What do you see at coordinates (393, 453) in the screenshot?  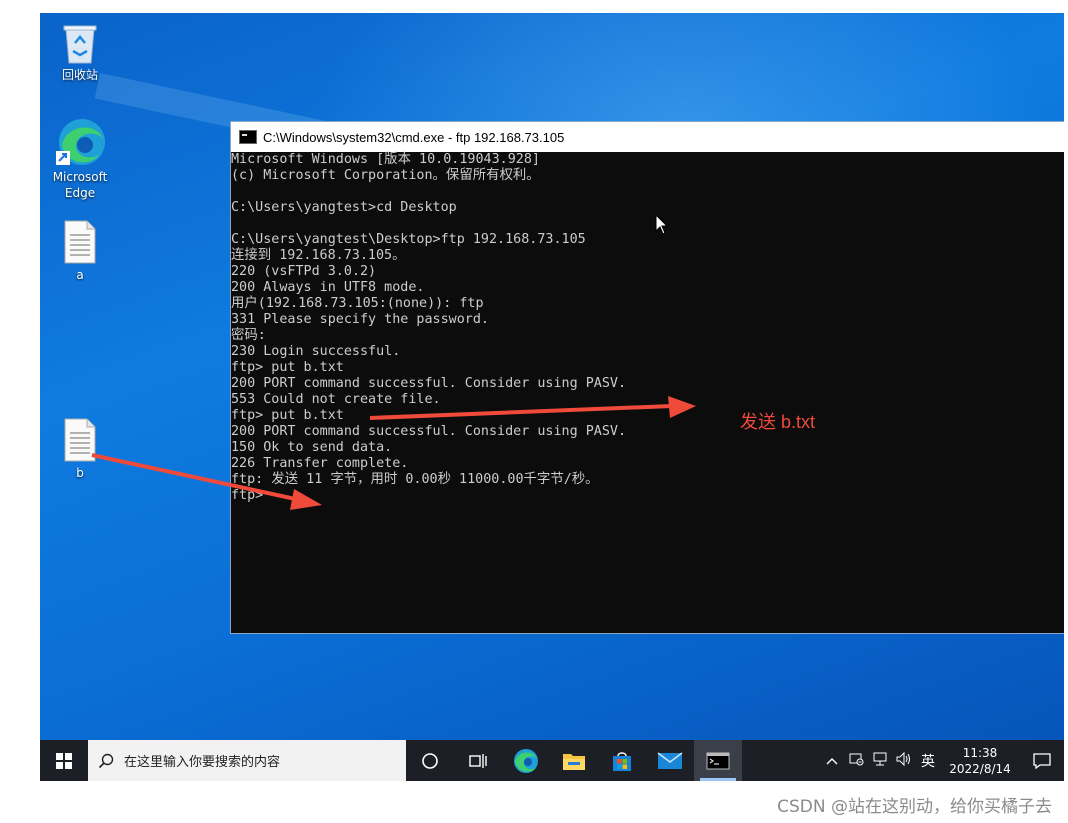 I see `annotation-overlay` at bounding box center [393, 453].